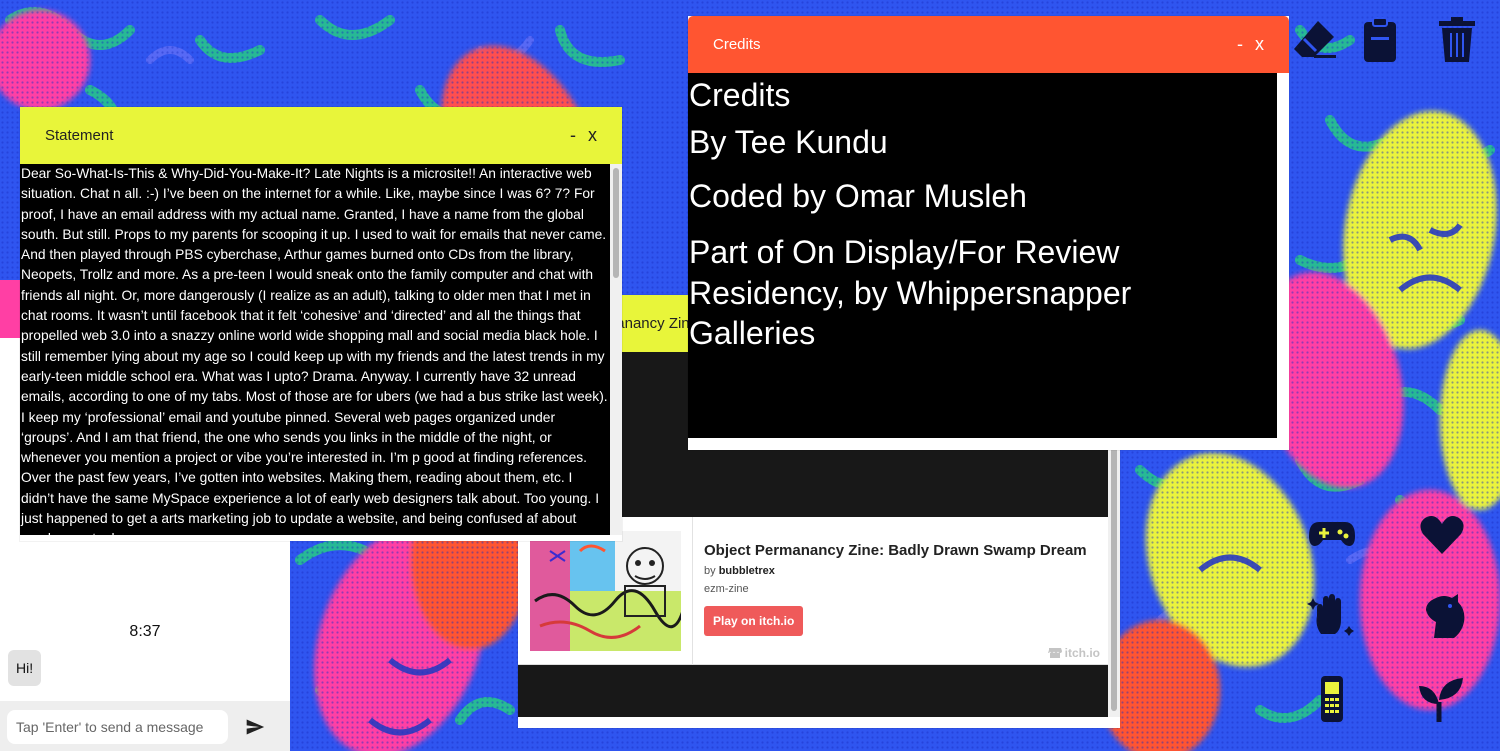 The width and height of the screenshot is (1500, 751). I want to click on credits-window-controls: - x, so click(1250, 44).